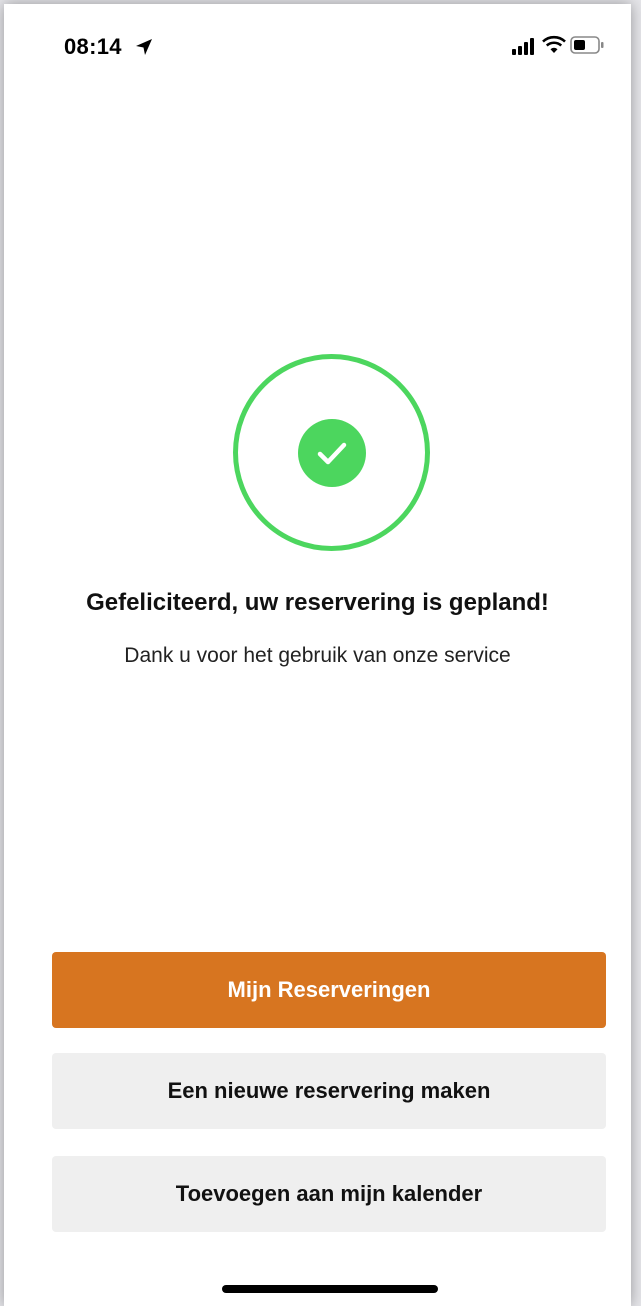  Describe the element at coordinates (554, 44) in the screenshot. I see `wifi-icon` at that location.